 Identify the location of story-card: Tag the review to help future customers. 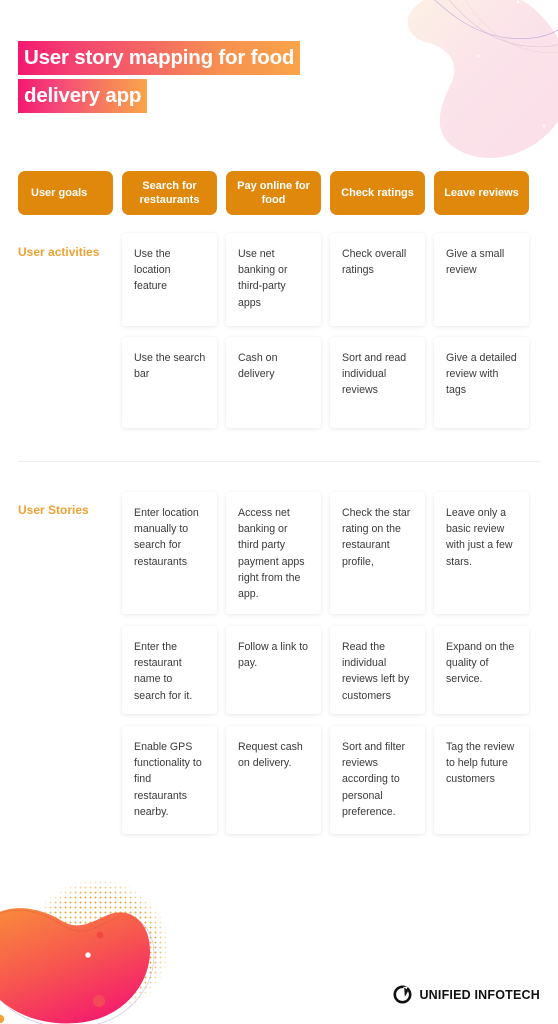
(481, 780).